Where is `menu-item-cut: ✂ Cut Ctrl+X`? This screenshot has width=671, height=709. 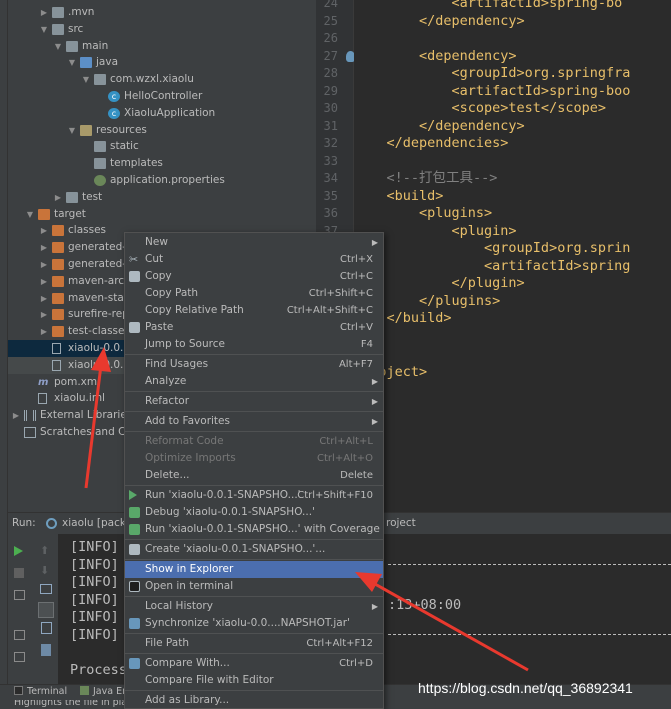 menu-item-cut: ✂ Cut Ctrl+X is located at coordinates (254, 259).